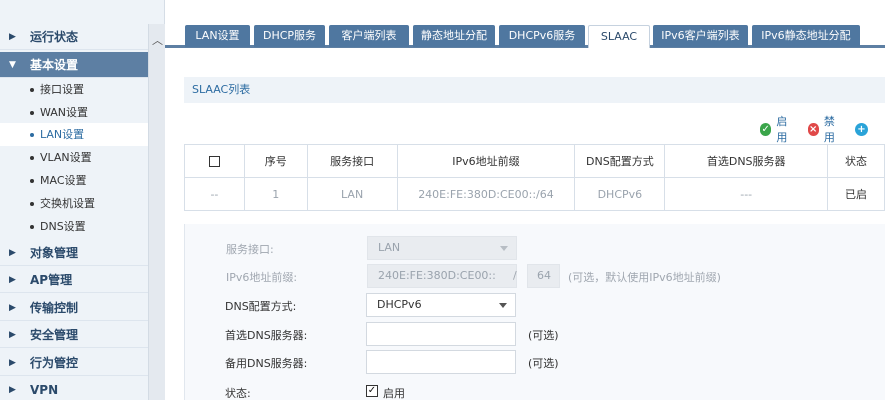  I want to click on sidebar-category-transport: ▶ 传输控制, so click(74, 308).